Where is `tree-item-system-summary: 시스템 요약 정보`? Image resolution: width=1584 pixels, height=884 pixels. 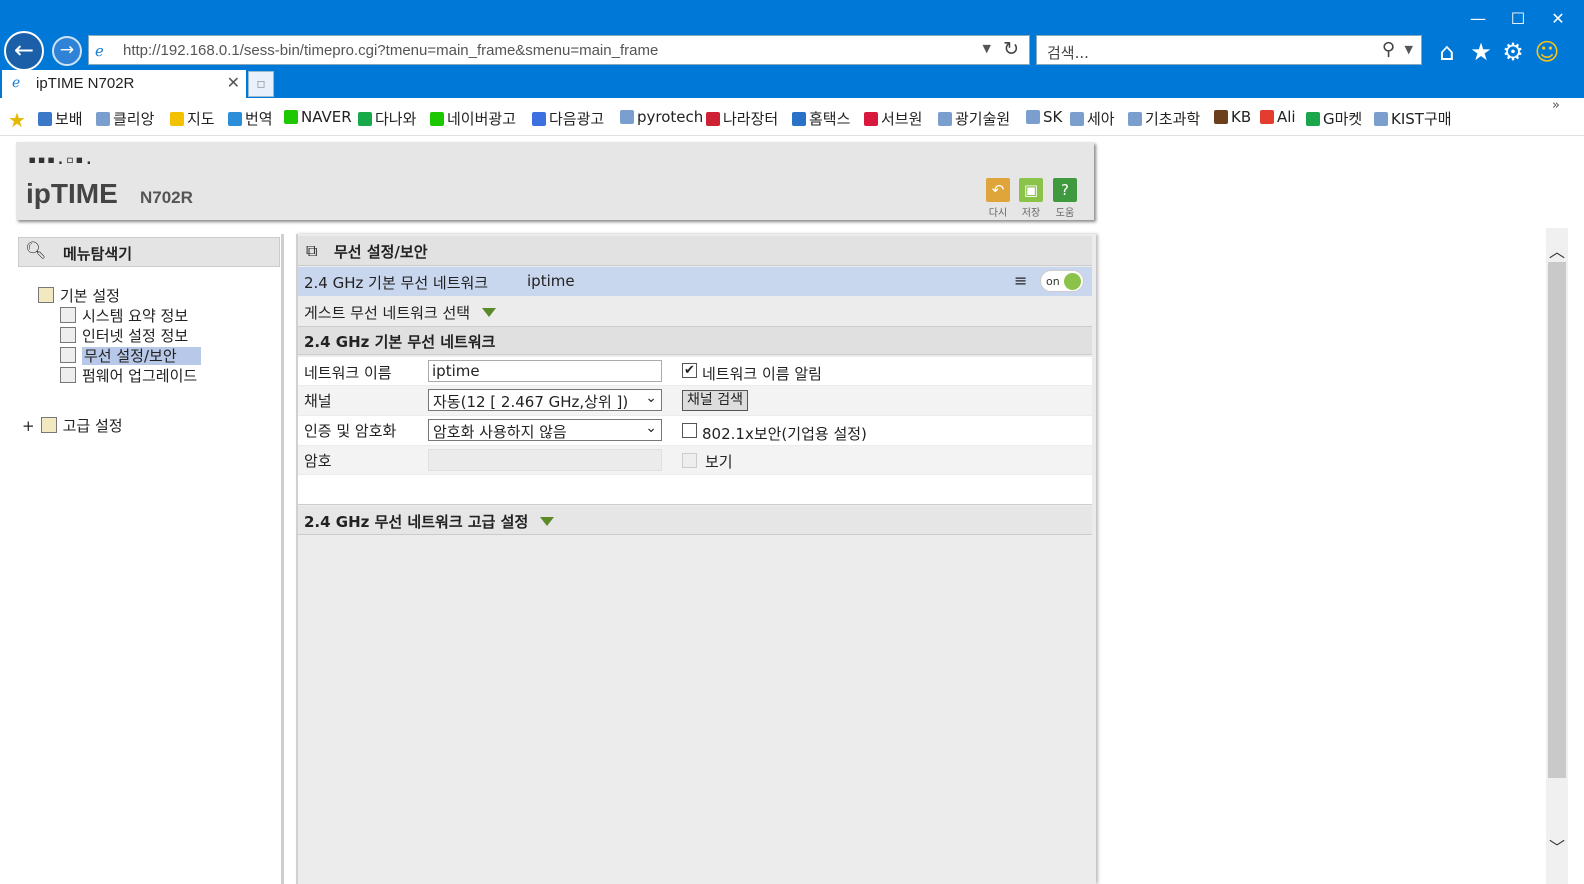
tree-item-system-summary: 시스템 요약 정보 is located at coordinates (124, 315).